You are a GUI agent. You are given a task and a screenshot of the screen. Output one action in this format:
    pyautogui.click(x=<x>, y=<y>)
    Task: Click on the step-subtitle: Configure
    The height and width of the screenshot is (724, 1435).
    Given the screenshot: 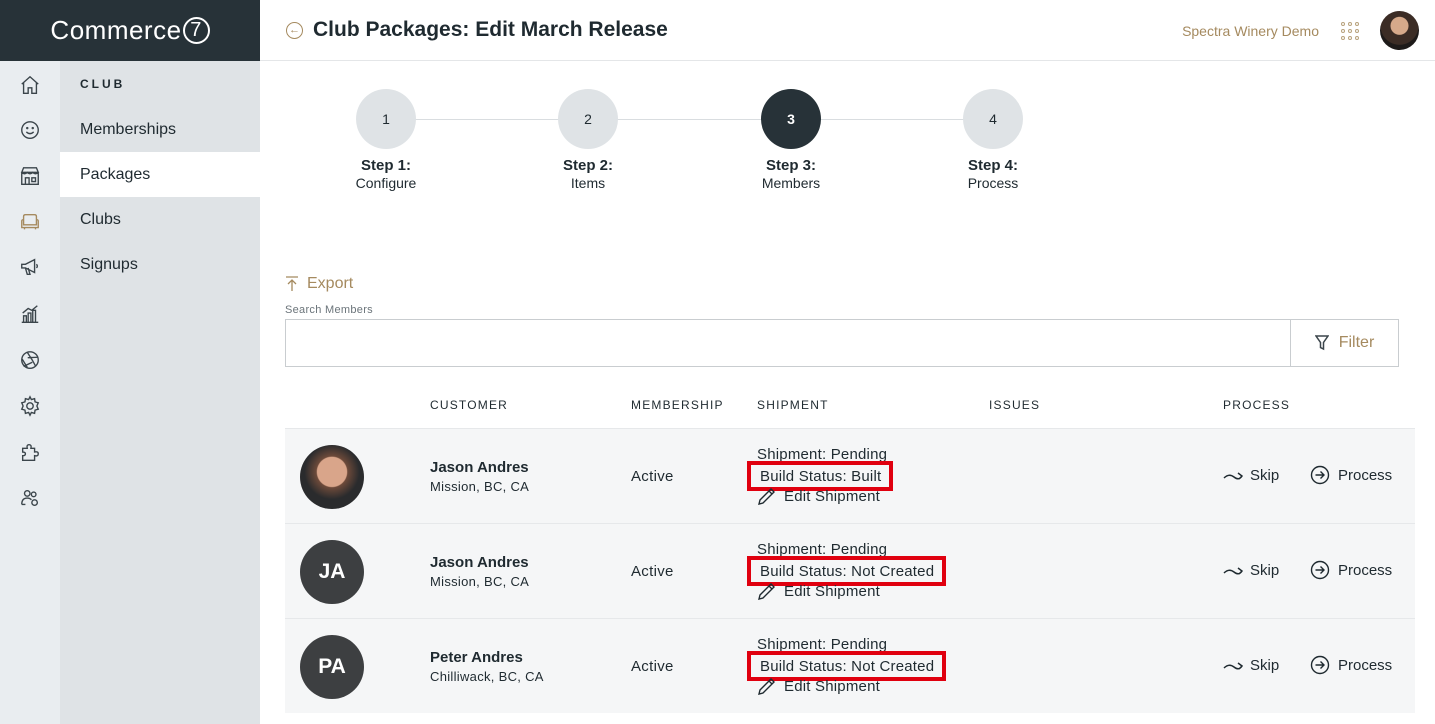 What is the action you would take?
    pyautogui.click(x=386, y=183)
    